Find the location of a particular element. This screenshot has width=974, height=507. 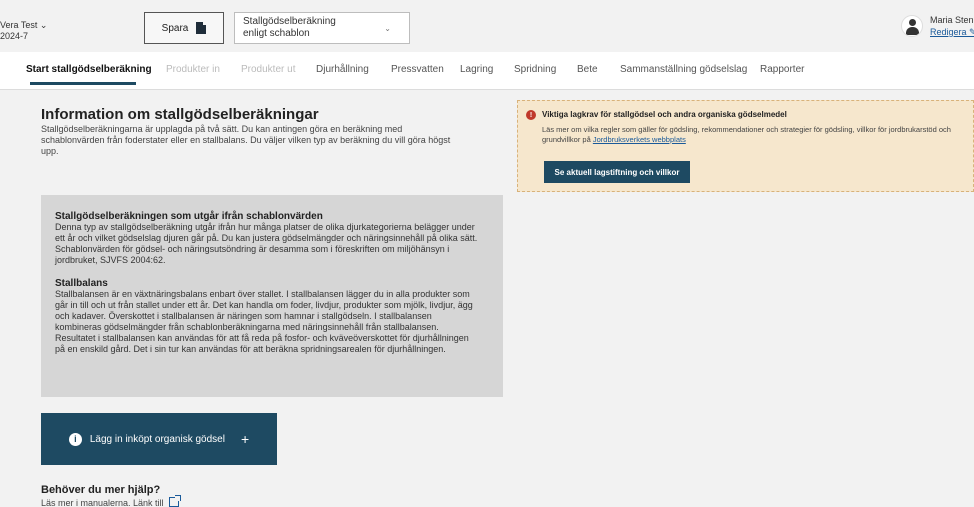

help-text: Läs mer i manualerna. Länk till is located at coordinates (111, 501).